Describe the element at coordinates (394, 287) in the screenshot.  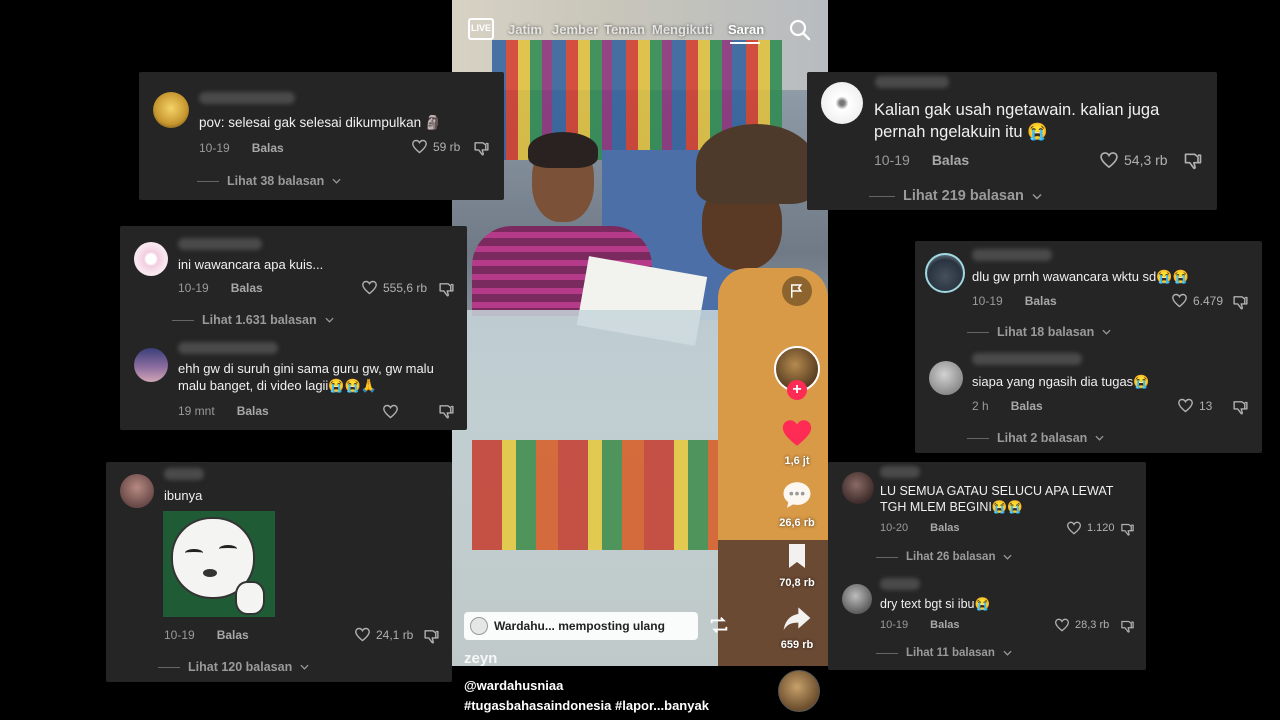
I see `like-comment-button: 555,6 rb` at that location.